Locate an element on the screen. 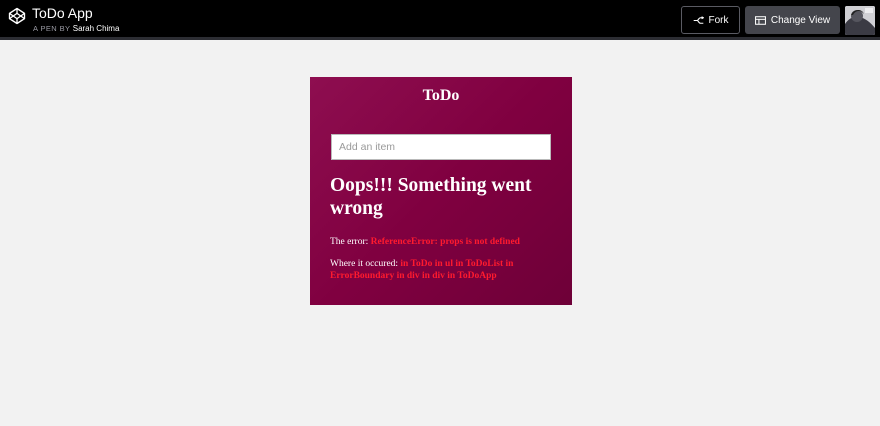 The image size is (880, 426). change-view-button: Change View is located at coordinates (792, 20).